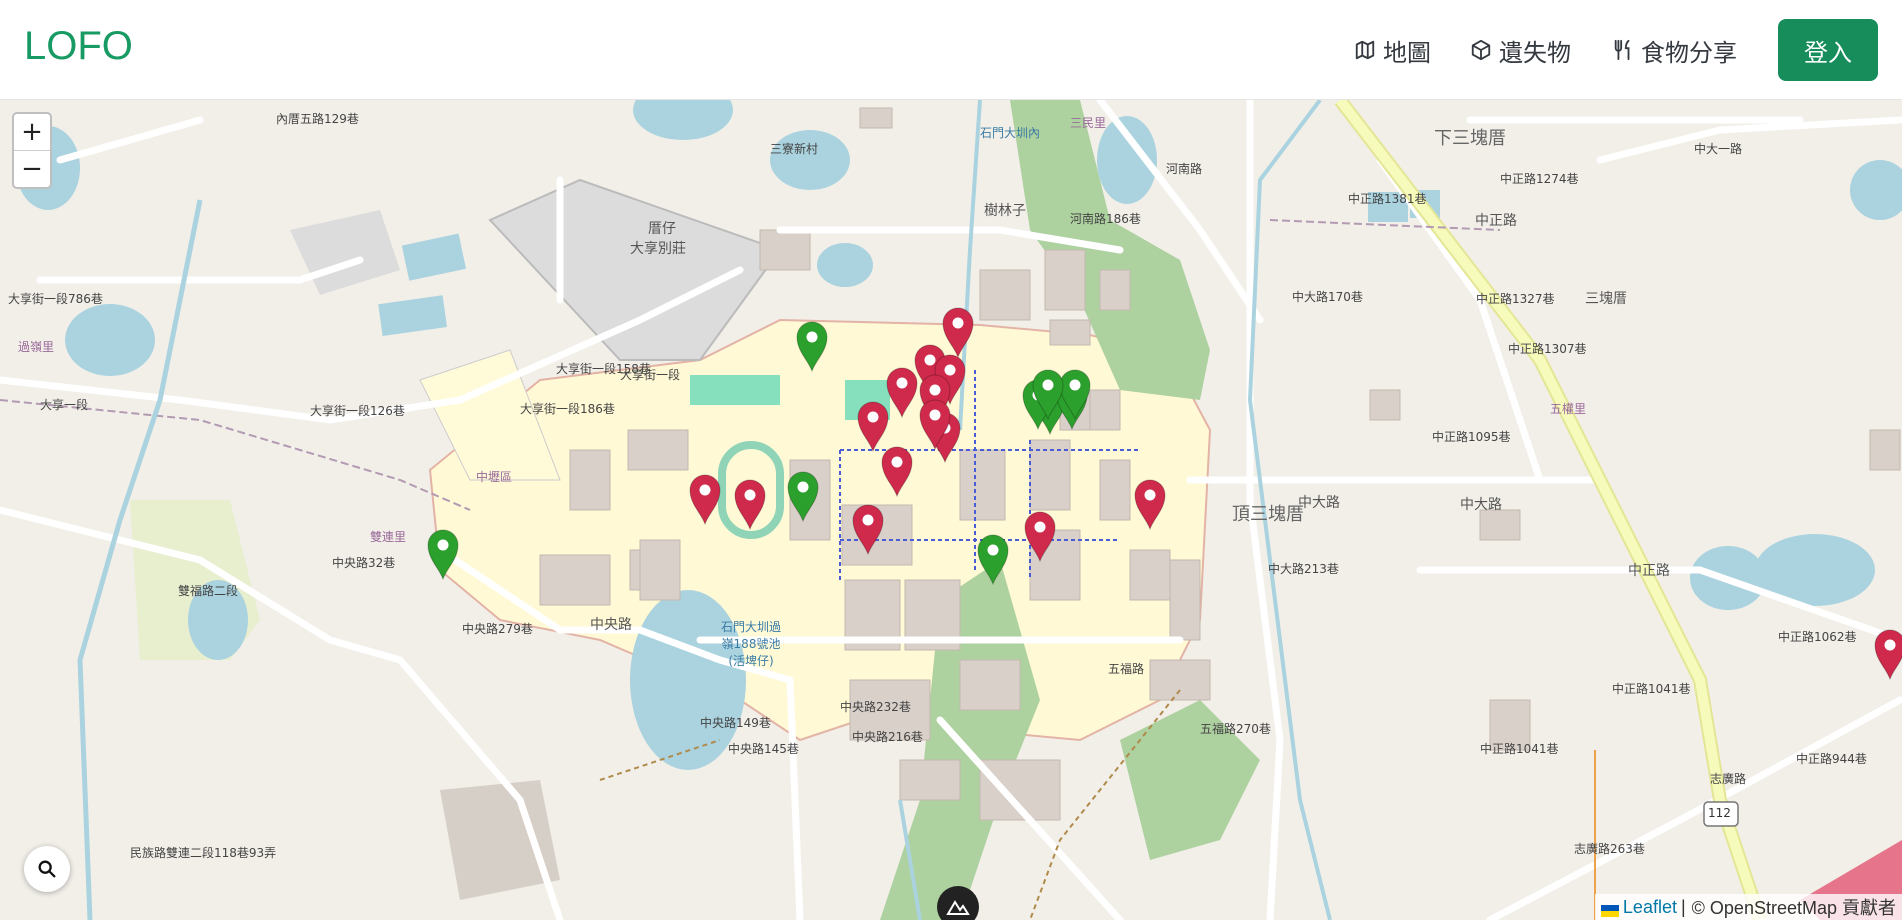 Image resolution: width=1902 pixels, height=920 pixels. What do you see at coordinates (662, 229) in the screenshot?
I see `place-label: 厝仔` at bounding box center [662, 229].